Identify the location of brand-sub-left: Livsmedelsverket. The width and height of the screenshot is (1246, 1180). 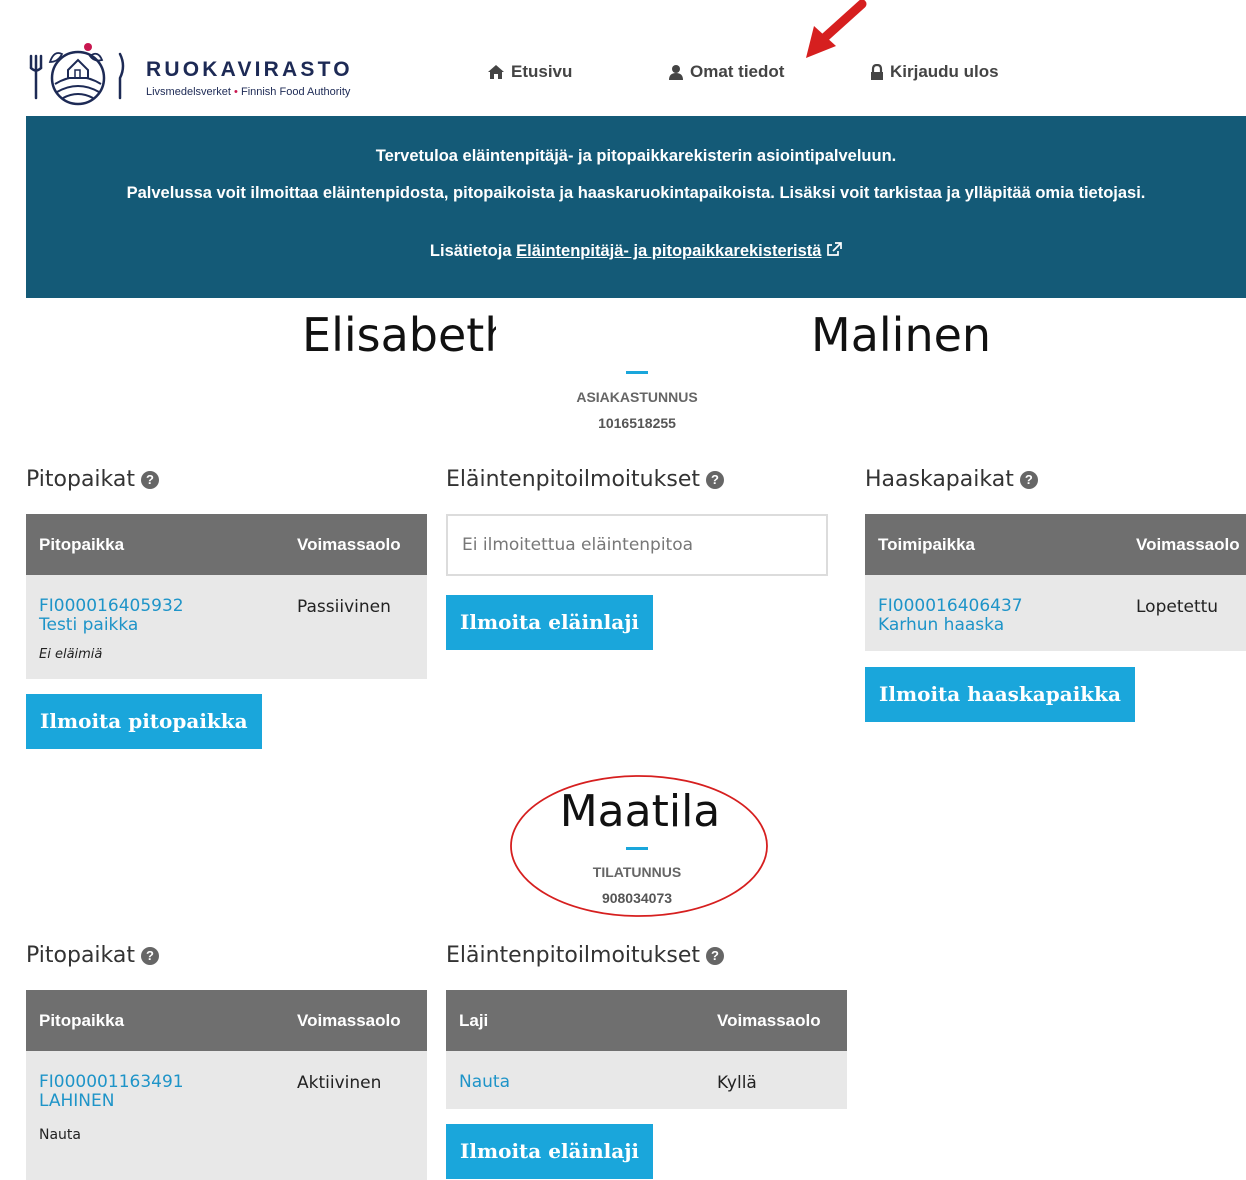
(188, 92).